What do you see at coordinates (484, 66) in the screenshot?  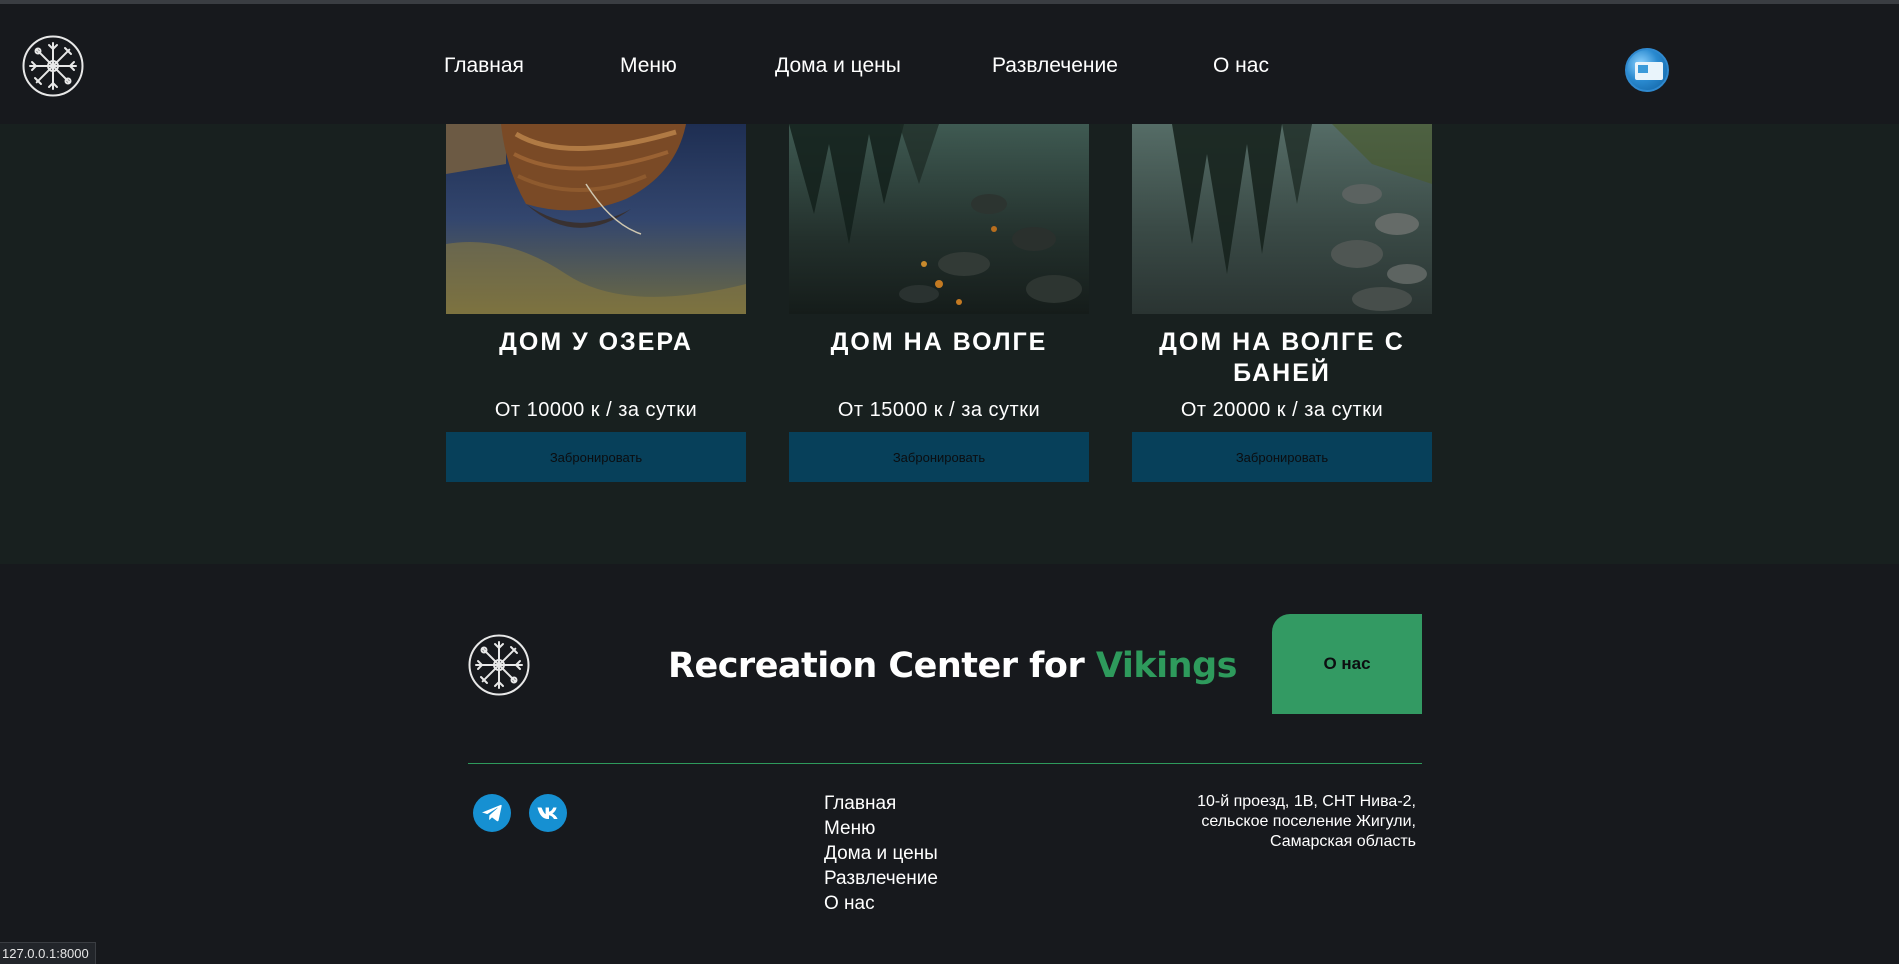 I see `nav-home: Главная` at bounding box center [484, 66].